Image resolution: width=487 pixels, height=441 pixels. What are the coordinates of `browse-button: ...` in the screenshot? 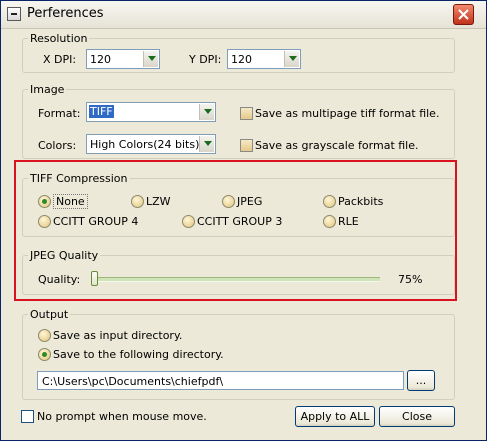 It's located at (421, 380).